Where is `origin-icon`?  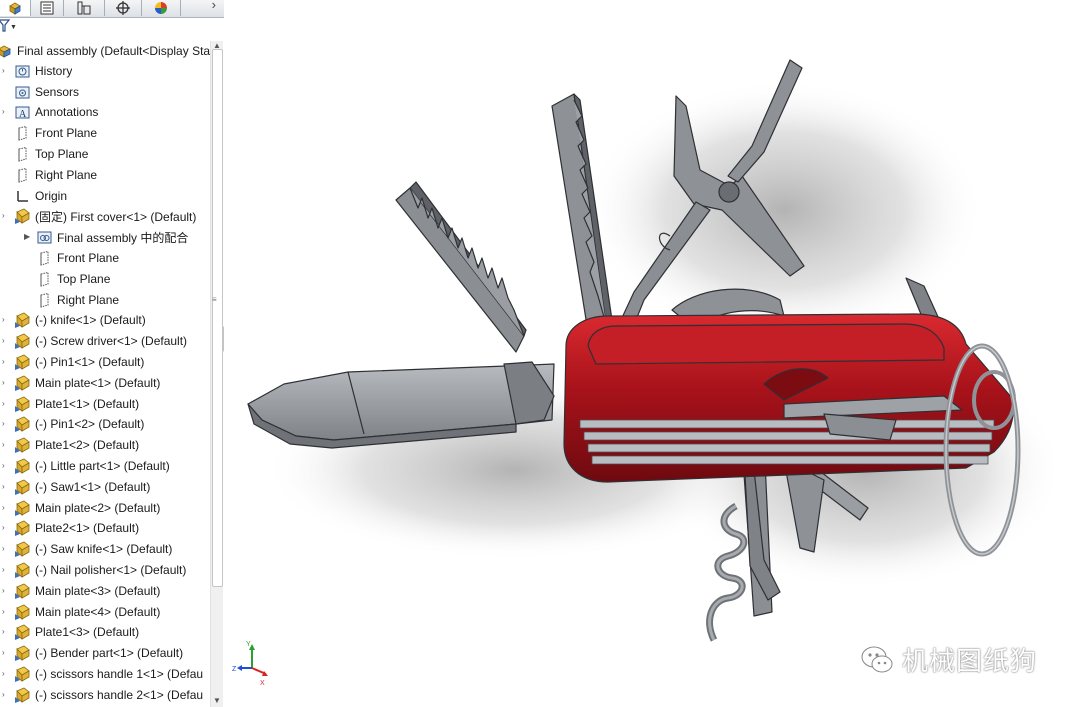 origin-icon is located at coordinates (22, 196).